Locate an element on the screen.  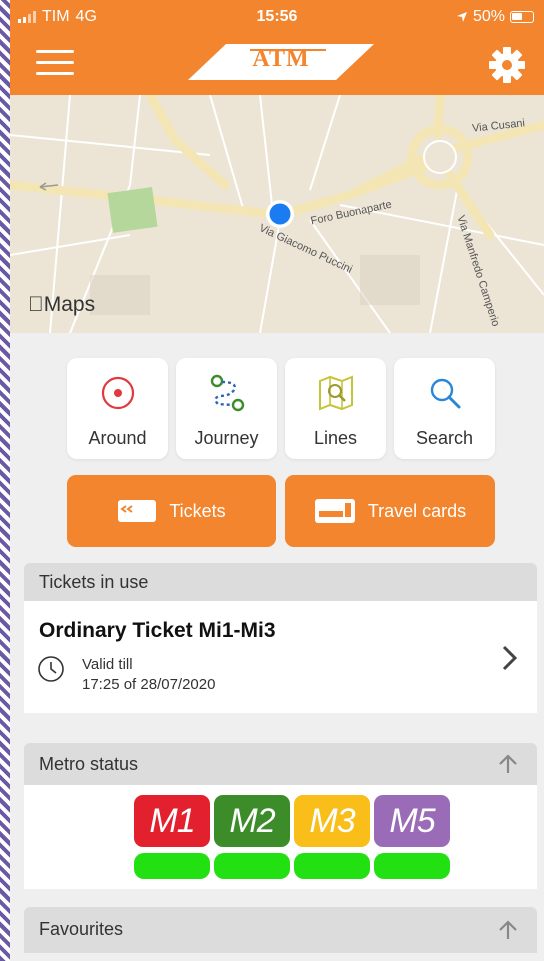
around-button: Around is located at coordinates (117, 408).